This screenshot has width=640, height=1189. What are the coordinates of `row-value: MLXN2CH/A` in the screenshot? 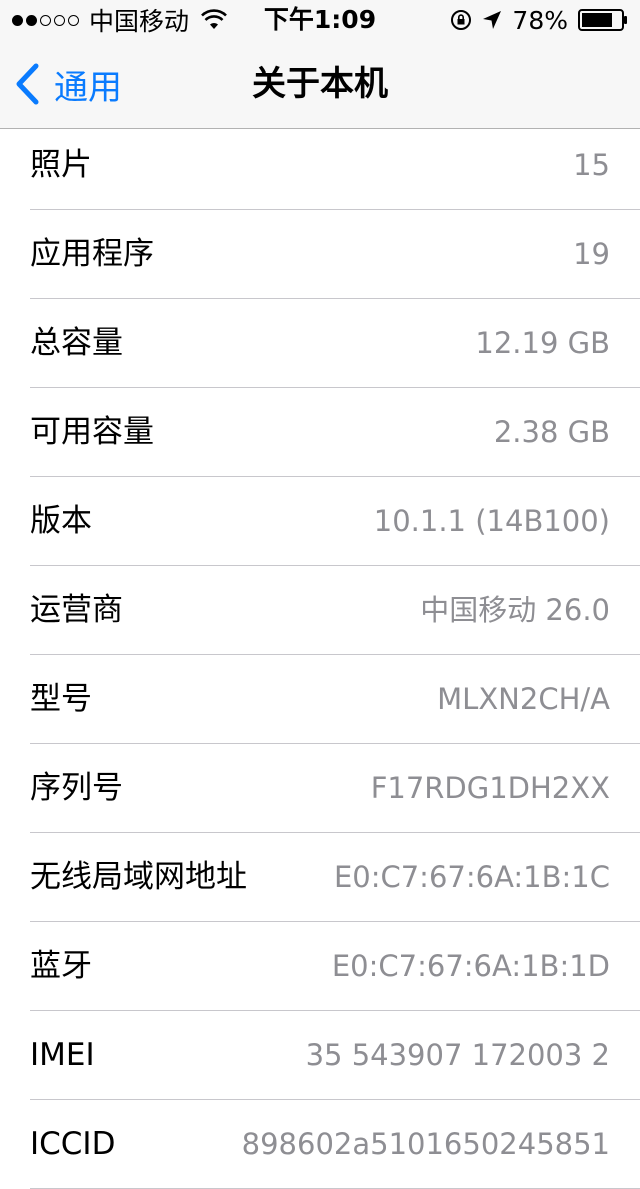 It's located at (523, 699).